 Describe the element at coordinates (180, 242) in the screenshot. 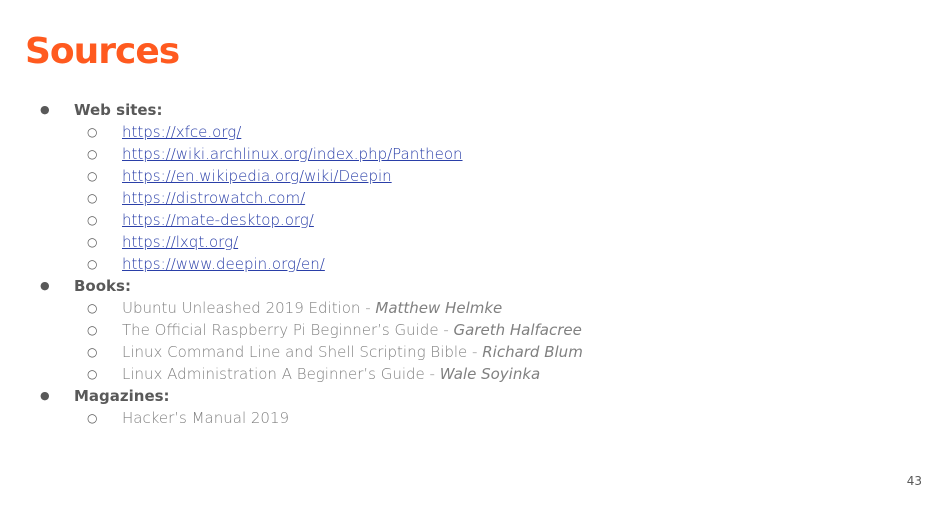

I see `website-link: https://lxqt.org/` at that location.